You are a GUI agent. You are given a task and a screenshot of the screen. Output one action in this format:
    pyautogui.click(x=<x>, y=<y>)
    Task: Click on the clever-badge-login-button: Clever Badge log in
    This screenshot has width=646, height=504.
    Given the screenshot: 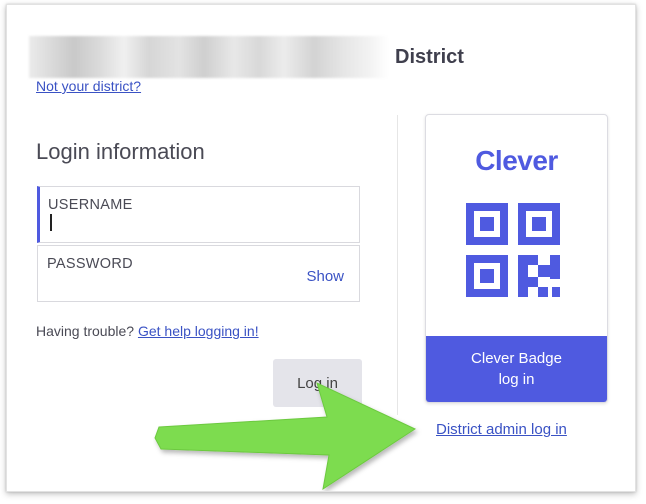 What is the action you would take?
    pyautogui.click(x=516, y=369)
    